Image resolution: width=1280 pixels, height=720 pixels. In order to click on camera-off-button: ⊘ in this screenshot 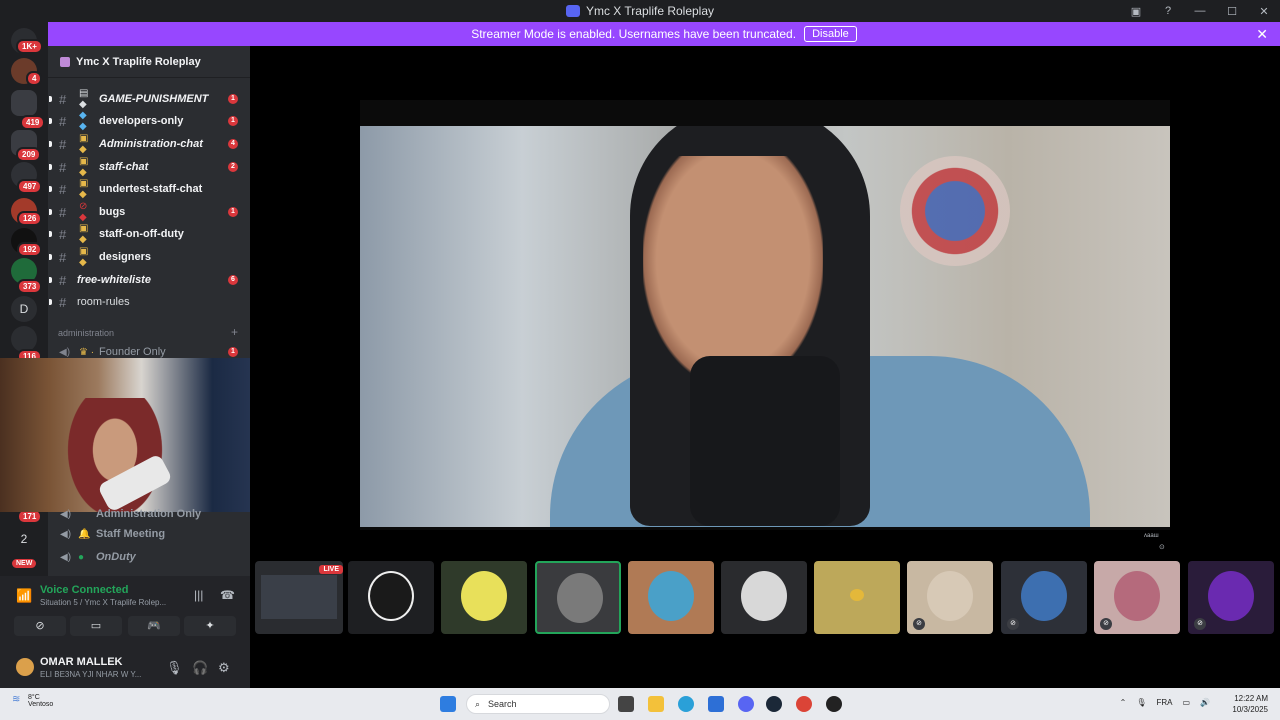, I will do `click(40, 626)`.